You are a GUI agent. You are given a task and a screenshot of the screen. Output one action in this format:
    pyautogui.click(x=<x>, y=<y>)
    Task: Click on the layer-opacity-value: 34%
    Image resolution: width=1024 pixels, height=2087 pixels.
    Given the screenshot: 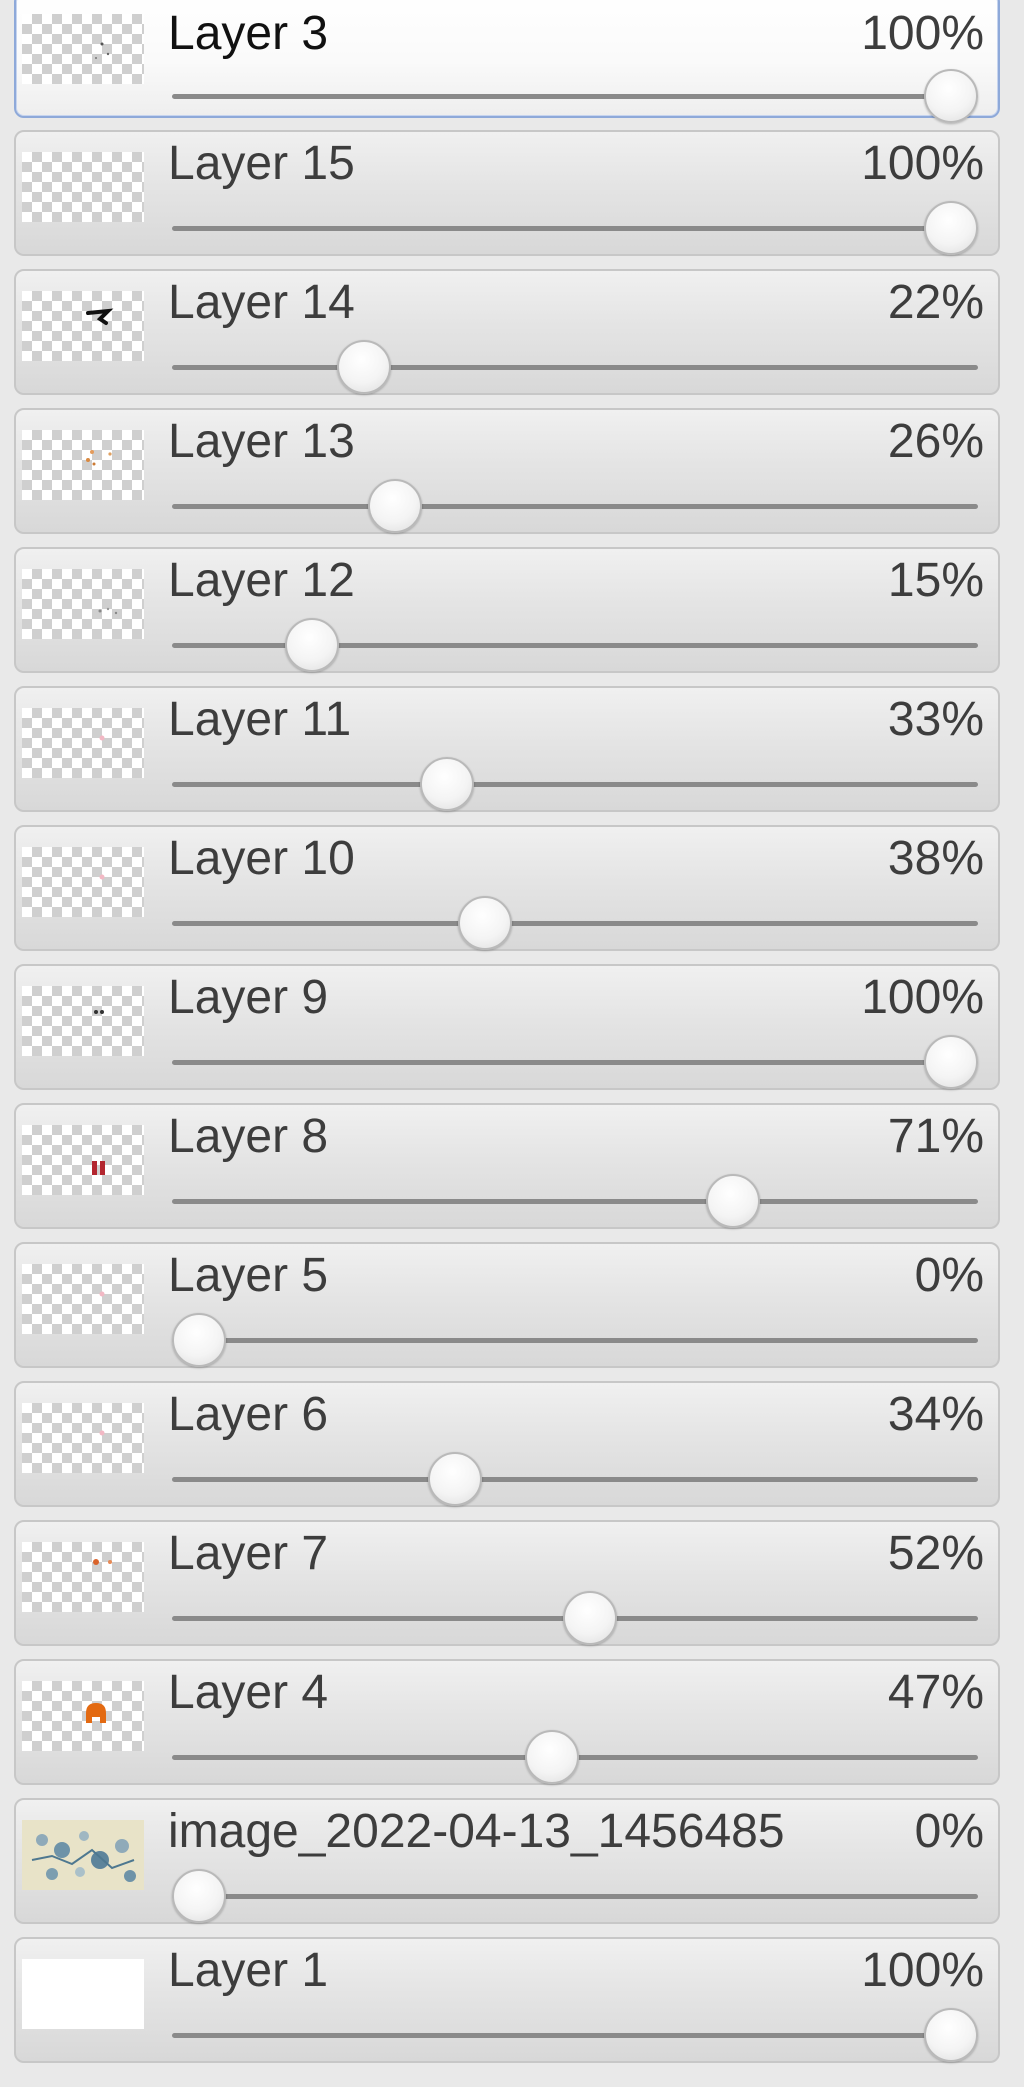 What is the action you would take?
    pyautogui.click(x=935, y=1414)
    